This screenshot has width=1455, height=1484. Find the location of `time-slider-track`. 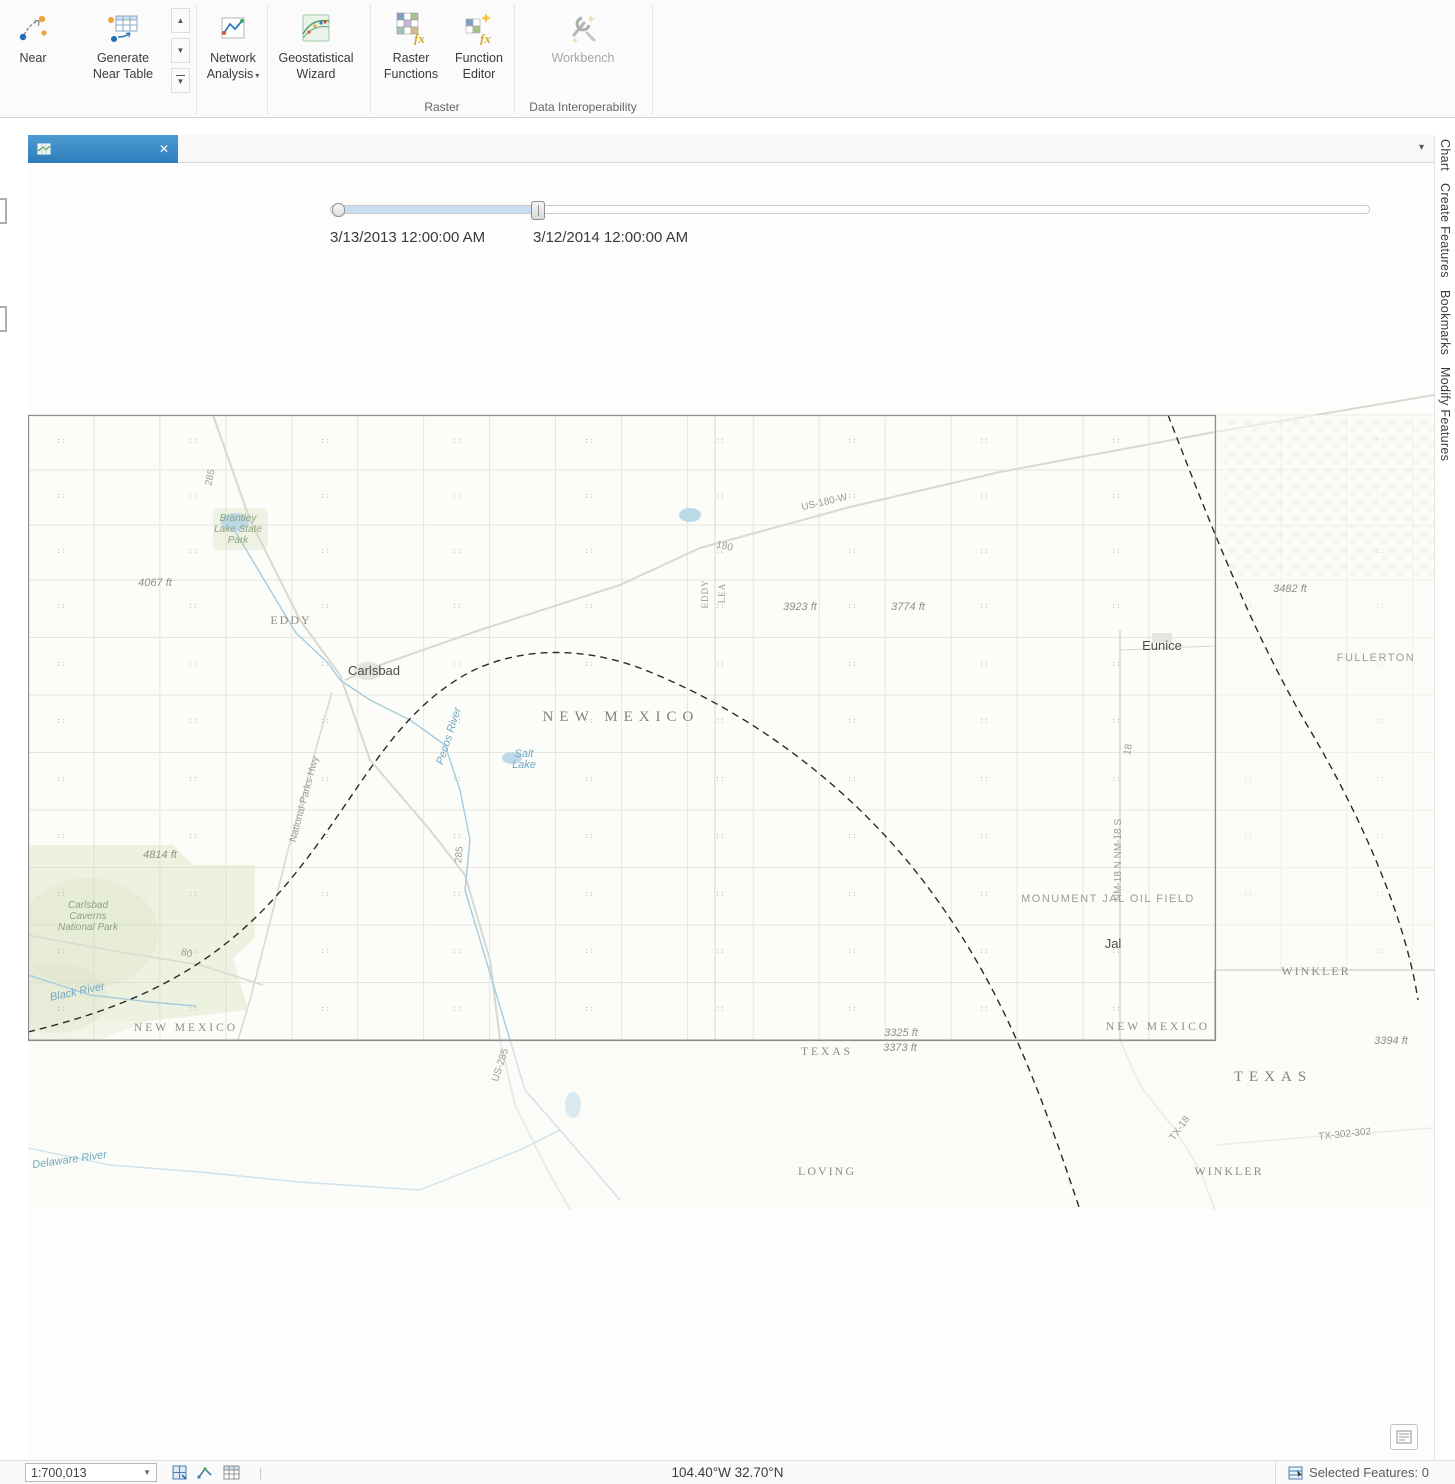

time-slider-track is located at coordinates (850, 210).